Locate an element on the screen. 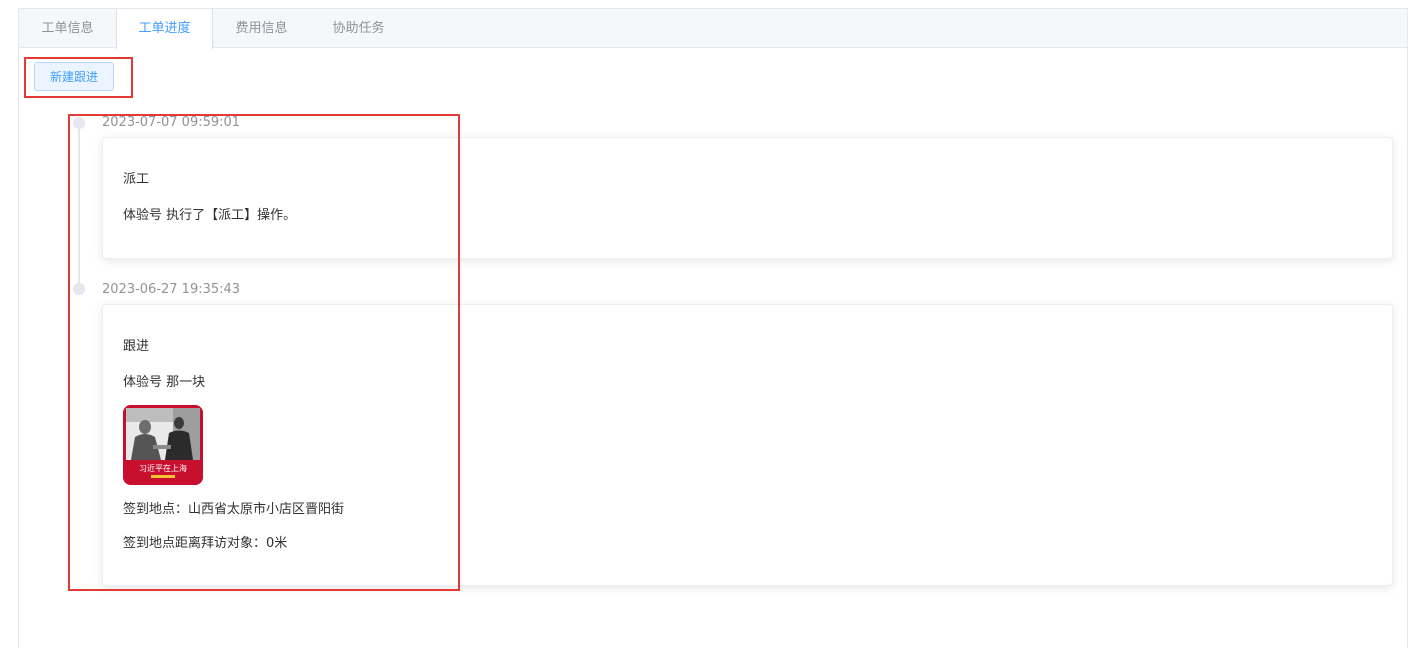 The width and height of the screenshot is (1420, 648). card-description: 体验号 执行了【派工】操作。 is located at coordinates (210, 215).